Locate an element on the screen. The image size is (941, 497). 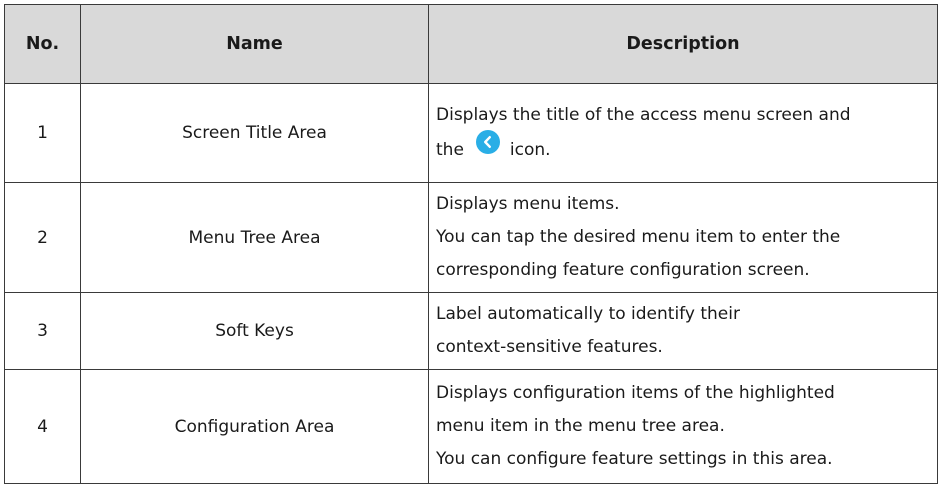
description-line: menu item in the menu tree area. is located at coordinates (580, 426).